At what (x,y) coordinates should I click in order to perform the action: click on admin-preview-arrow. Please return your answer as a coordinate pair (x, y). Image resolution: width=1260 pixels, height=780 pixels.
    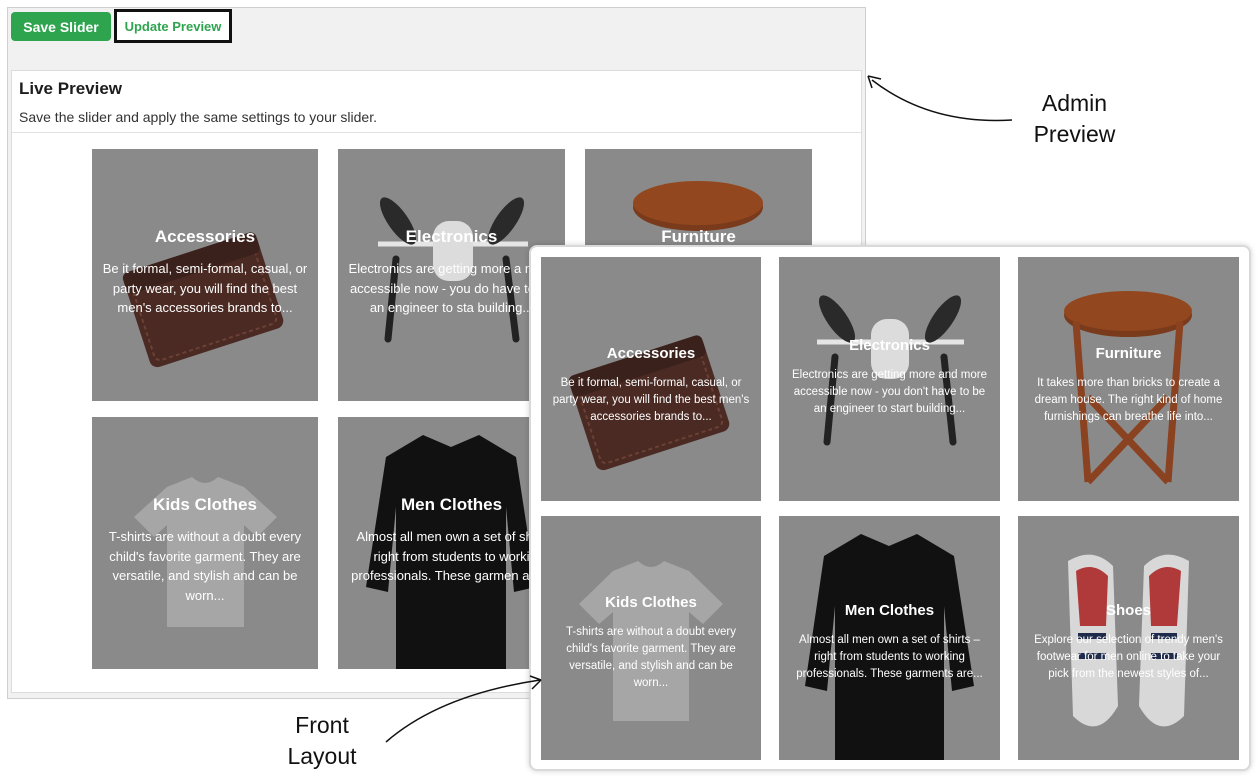
    Looking at the image, I should click on (942, 100).